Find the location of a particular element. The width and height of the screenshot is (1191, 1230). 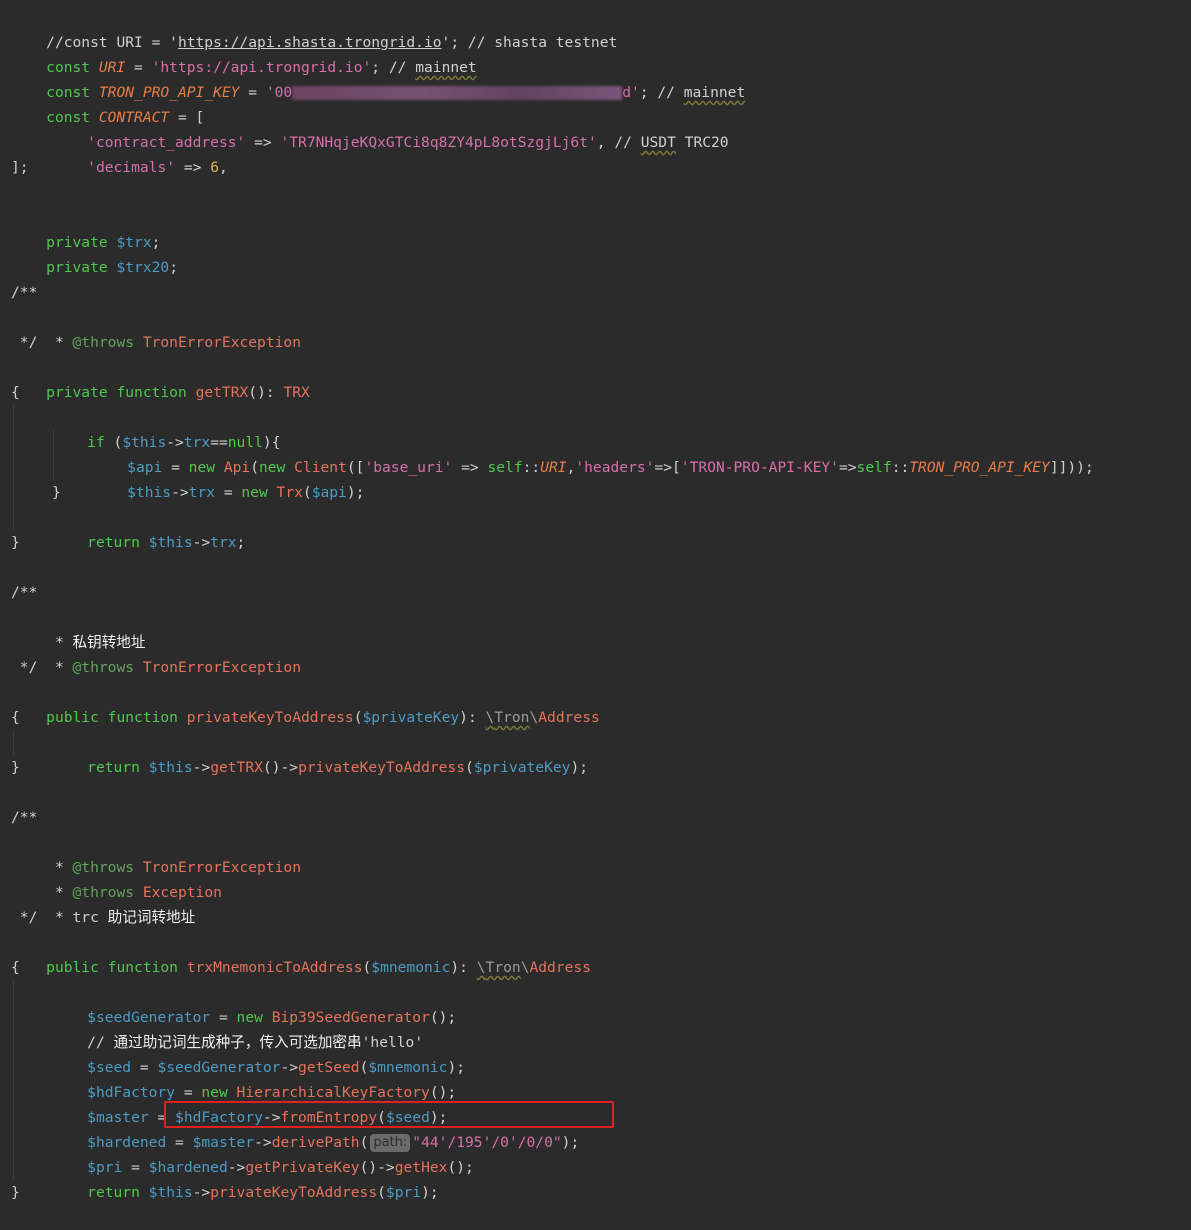

code-line-25: * 私钥转地址 is located at coordinates (78, 628).